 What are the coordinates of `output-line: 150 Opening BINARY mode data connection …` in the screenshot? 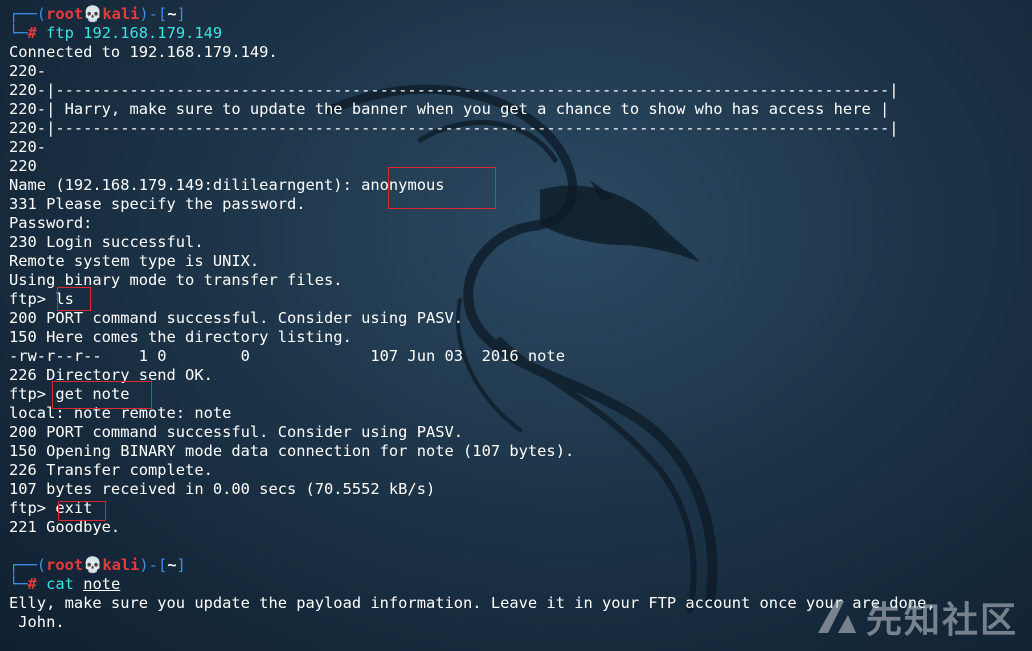 It's located at (292, 451).